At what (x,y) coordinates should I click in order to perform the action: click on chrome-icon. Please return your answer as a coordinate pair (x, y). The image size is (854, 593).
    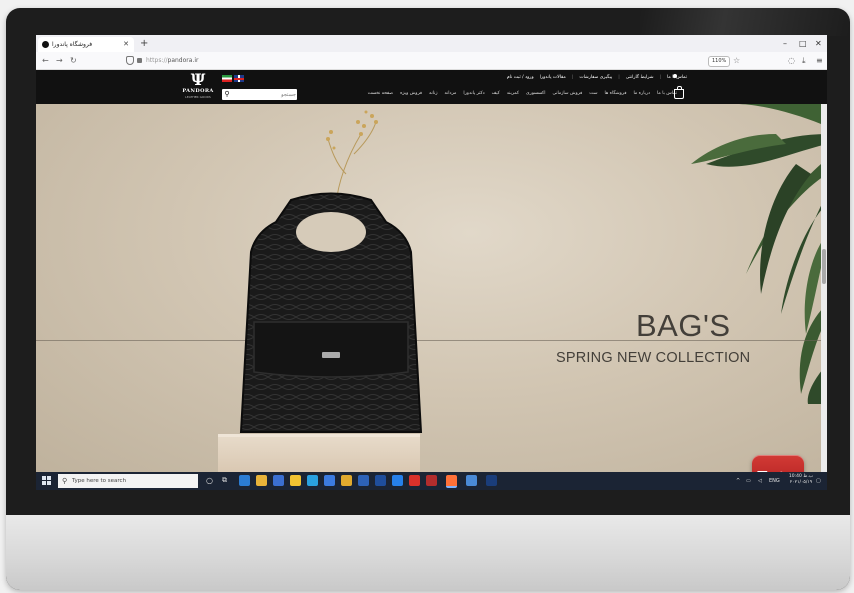
    Looking at the image, I should click on (471, 480).